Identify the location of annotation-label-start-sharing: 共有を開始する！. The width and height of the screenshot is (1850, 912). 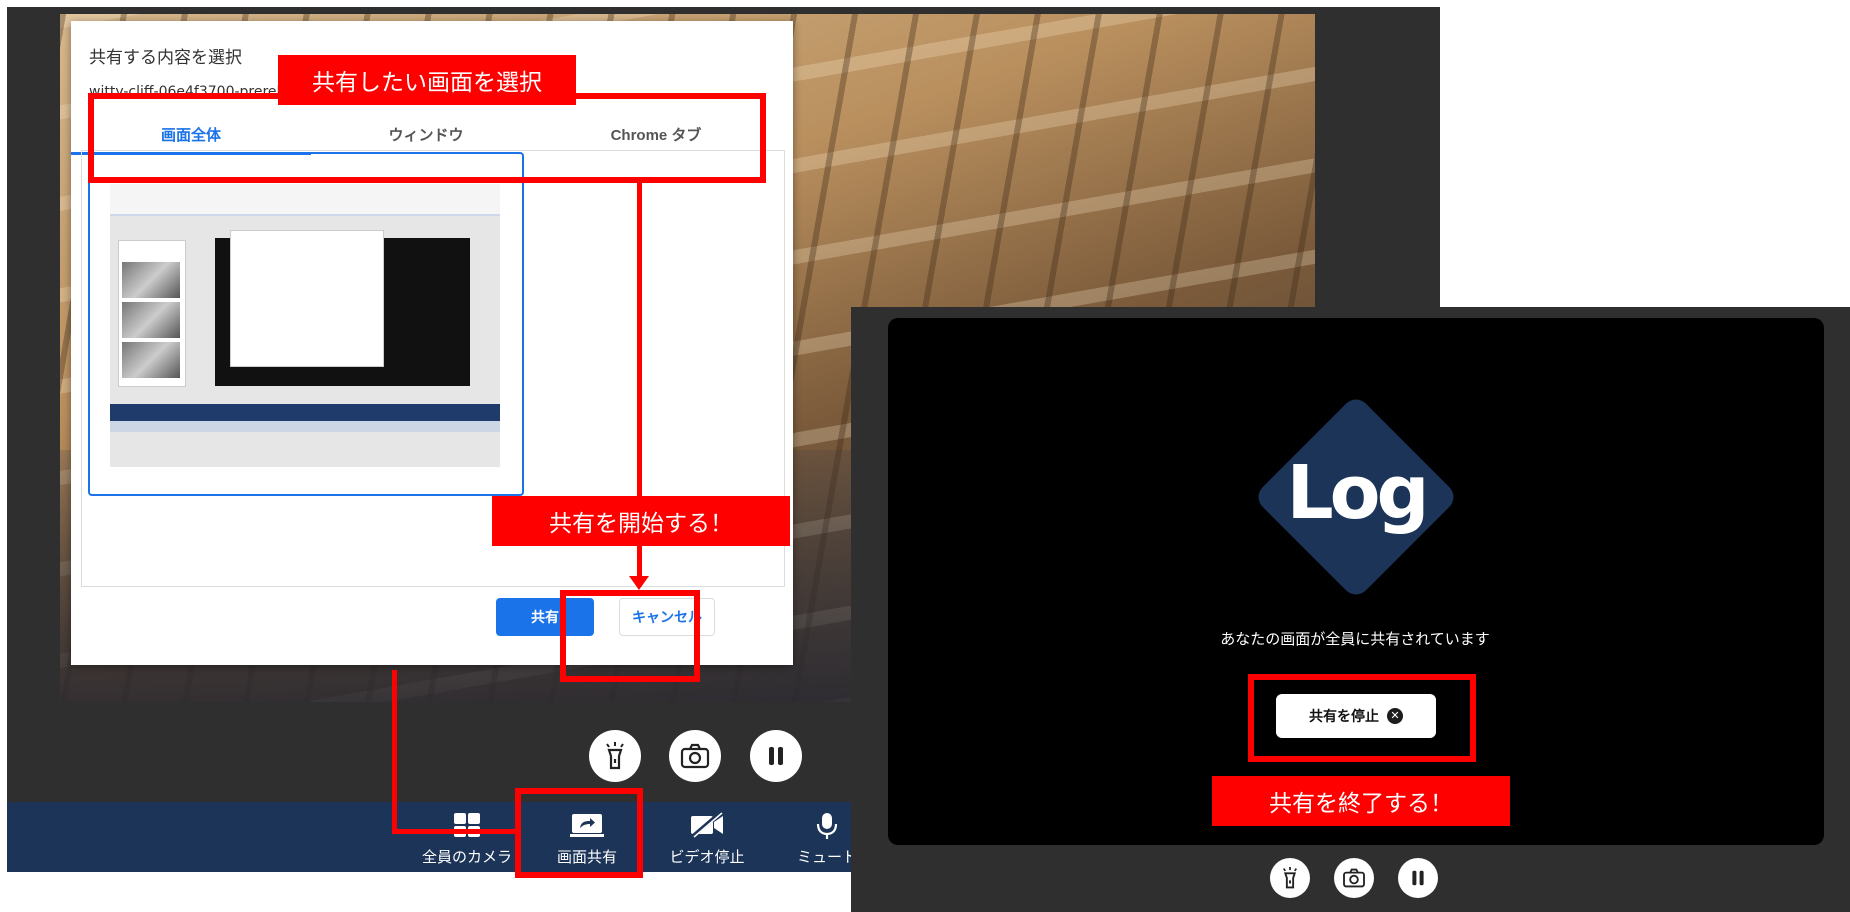
(641, 521).